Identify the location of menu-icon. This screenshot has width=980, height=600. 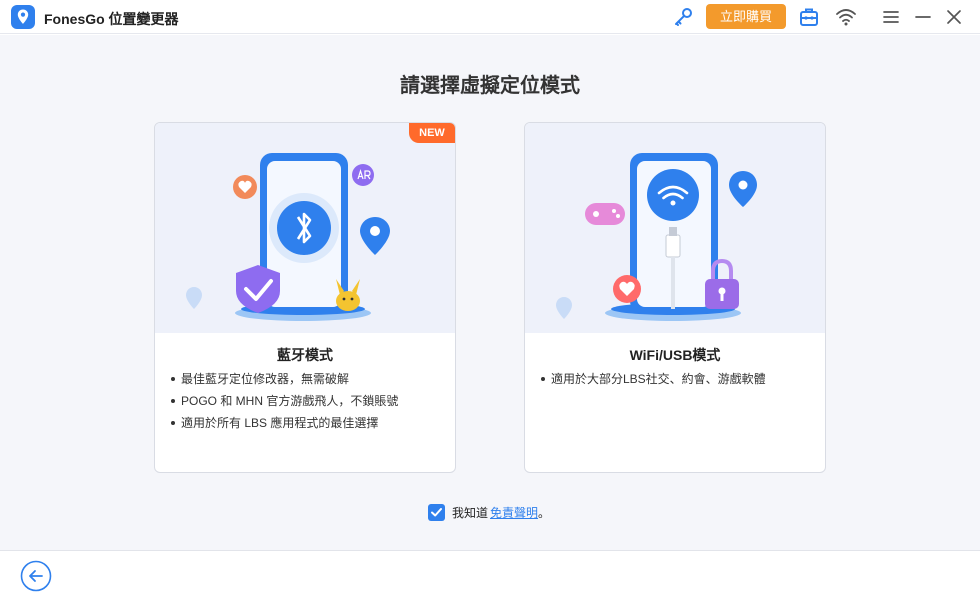
(891, 17).